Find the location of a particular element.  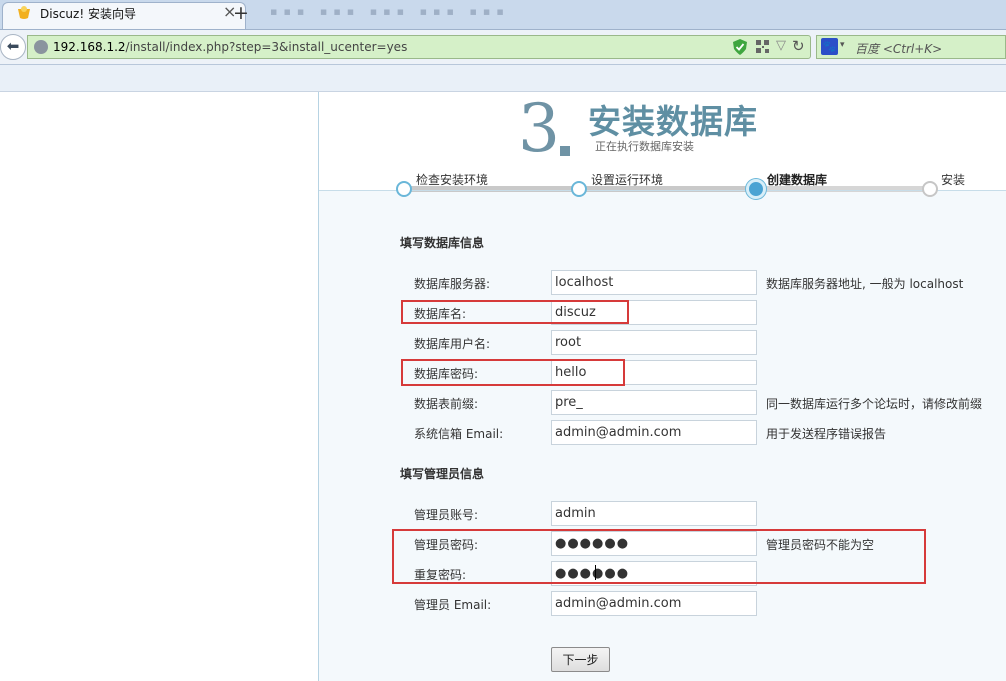

admin-email-label: 管理员 Email: is located at coordinates (453, 605).